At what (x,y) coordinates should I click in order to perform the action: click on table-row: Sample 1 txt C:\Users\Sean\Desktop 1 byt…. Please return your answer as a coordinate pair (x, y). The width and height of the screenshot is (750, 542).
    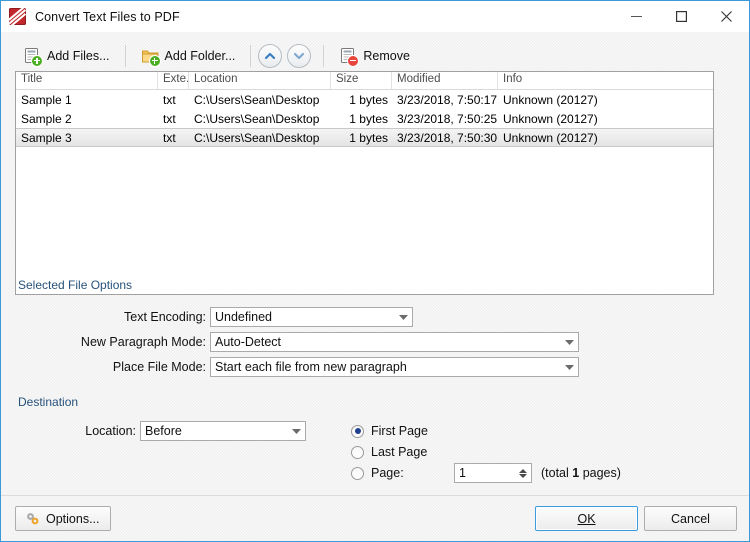
    Looking at the image, I should click on (364, 99).